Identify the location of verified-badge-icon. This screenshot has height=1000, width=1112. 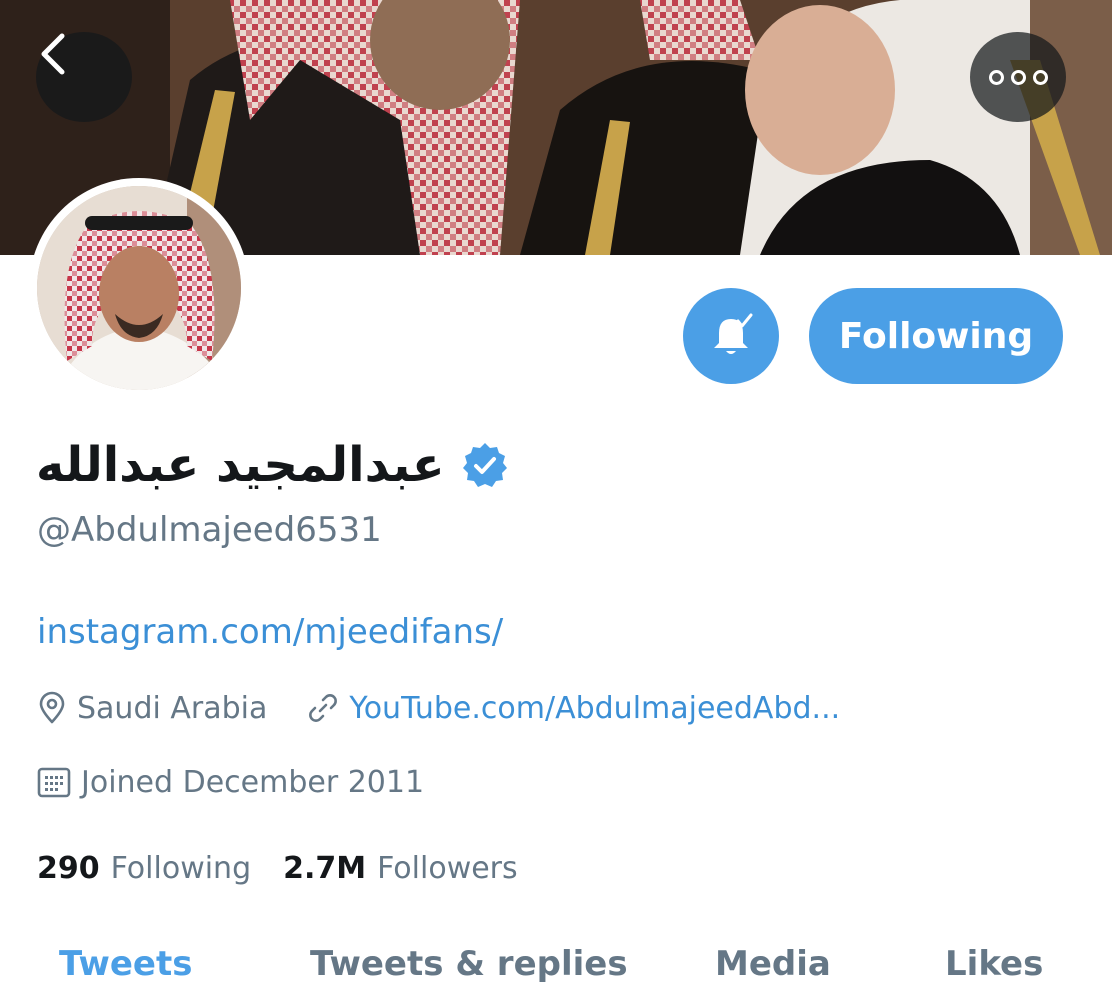
(484, 465).